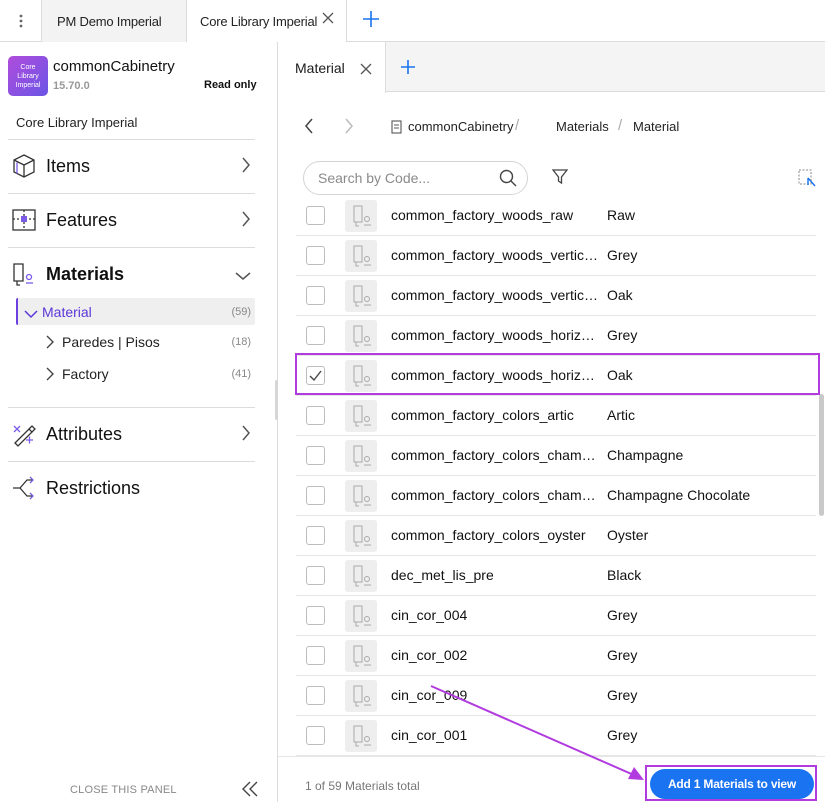 This screenshot has width=825, height=802. I want to click on list-scrollbar, so click(821, 476).